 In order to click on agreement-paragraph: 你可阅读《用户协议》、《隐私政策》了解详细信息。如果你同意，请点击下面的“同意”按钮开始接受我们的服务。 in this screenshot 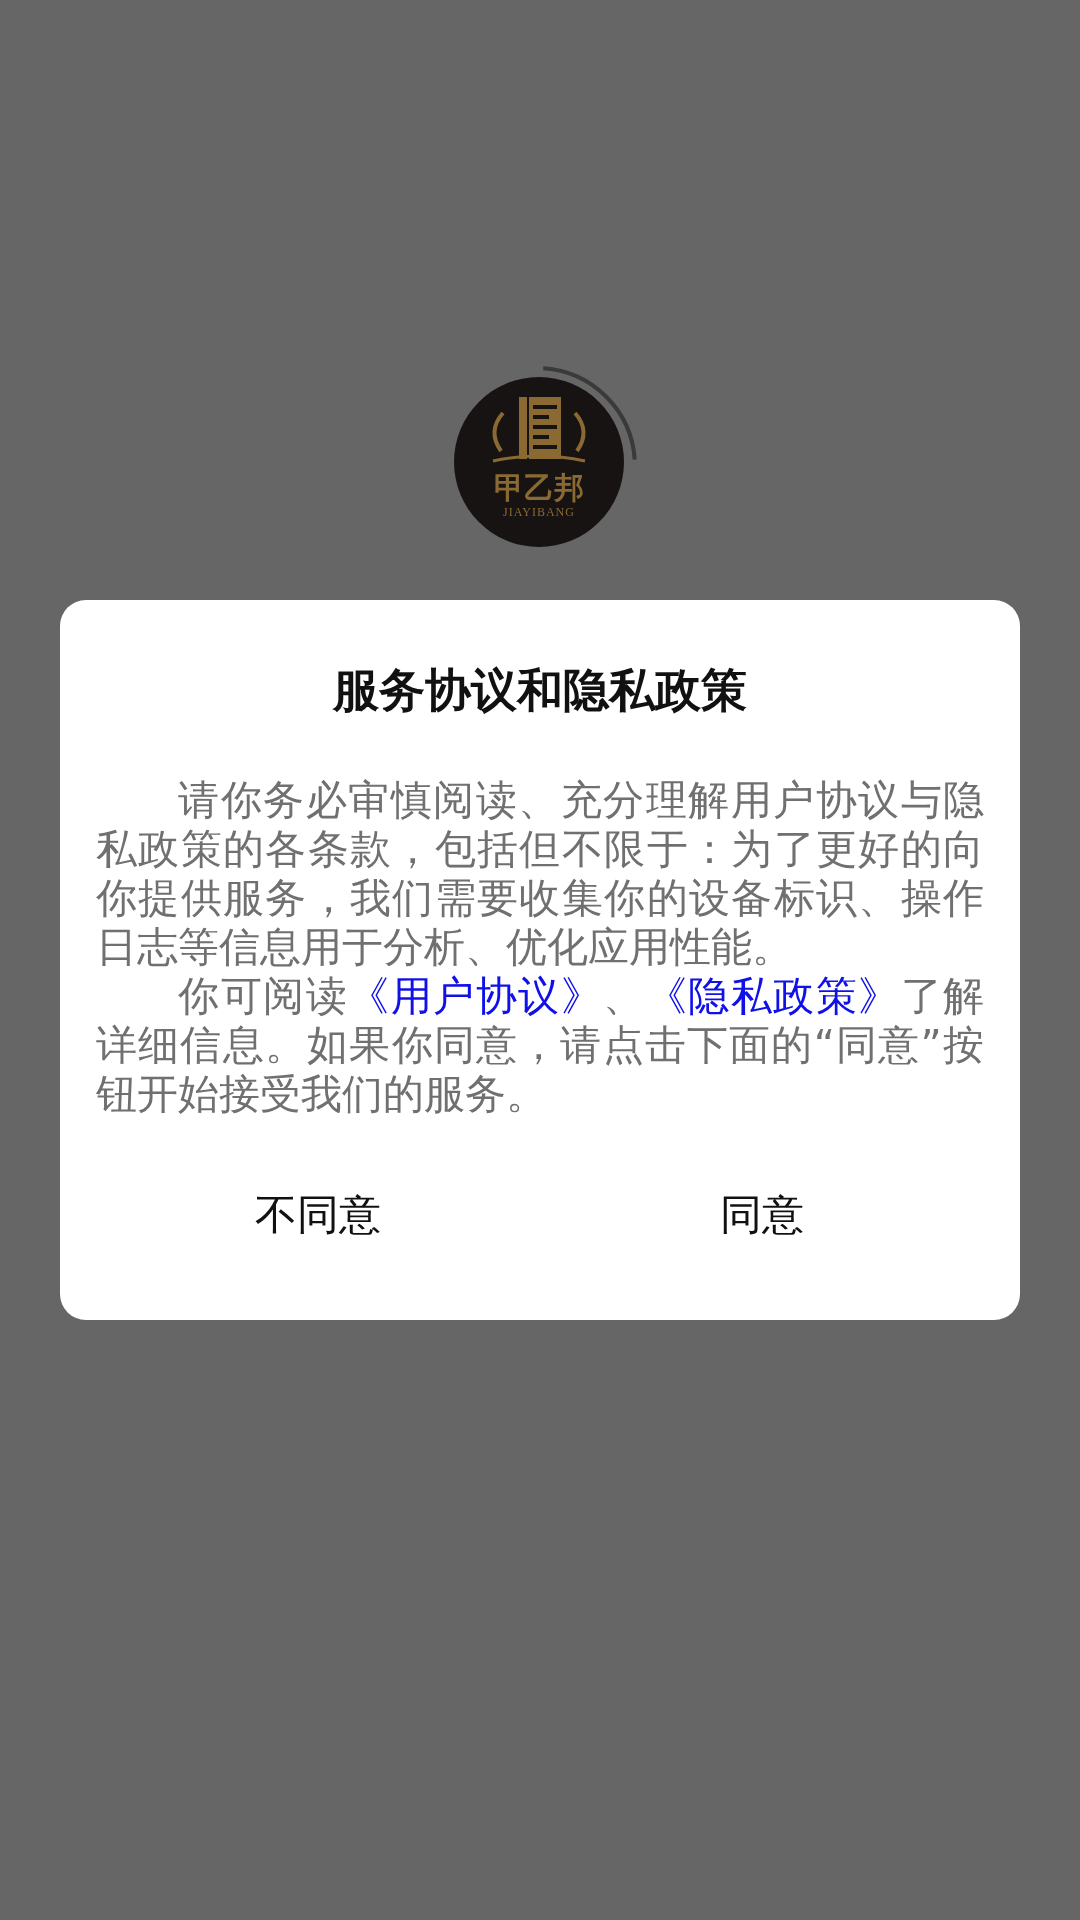, I will do `click(540, 1045)`.